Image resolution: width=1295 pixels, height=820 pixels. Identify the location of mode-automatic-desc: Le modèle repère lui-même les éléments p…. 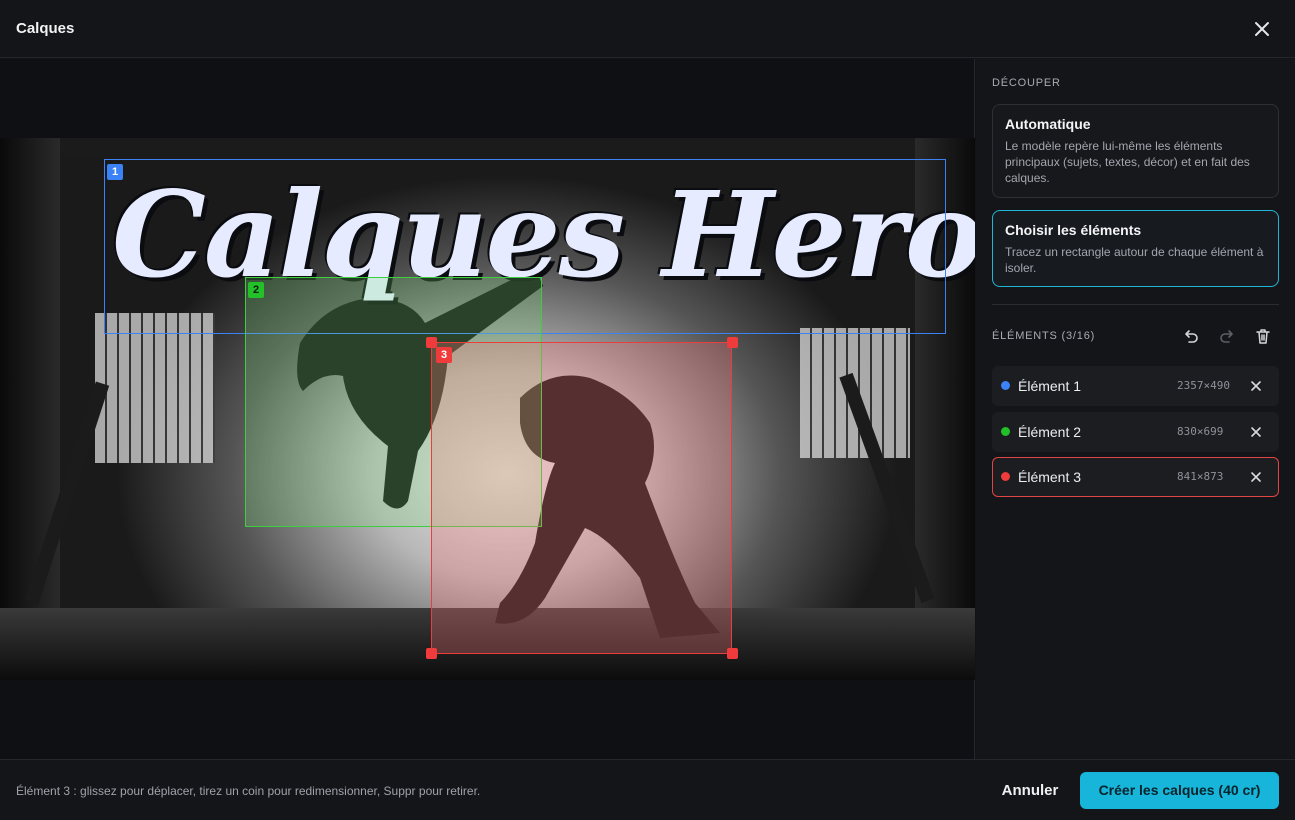
(1127, 162).